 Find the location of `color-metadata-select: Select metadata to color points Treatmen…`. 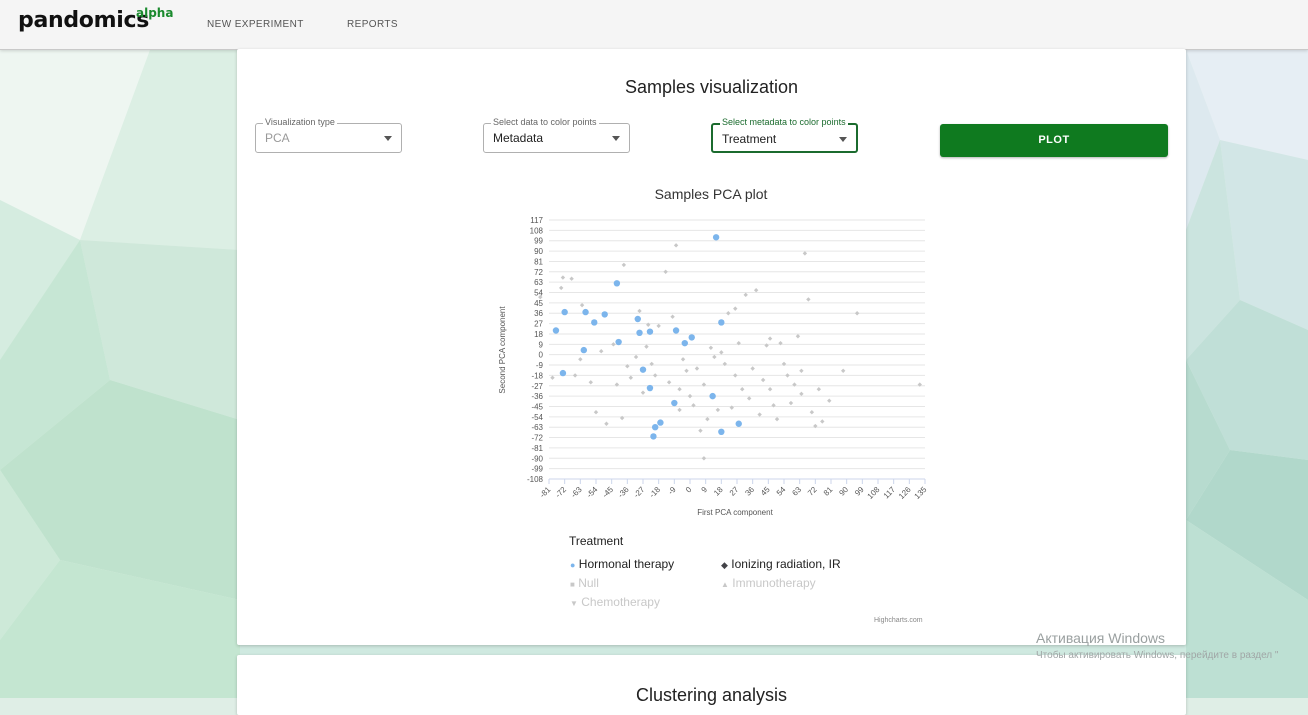

color-metadata-select: Select metadata to color points Treatmen… is located at coordinates (784, 135).